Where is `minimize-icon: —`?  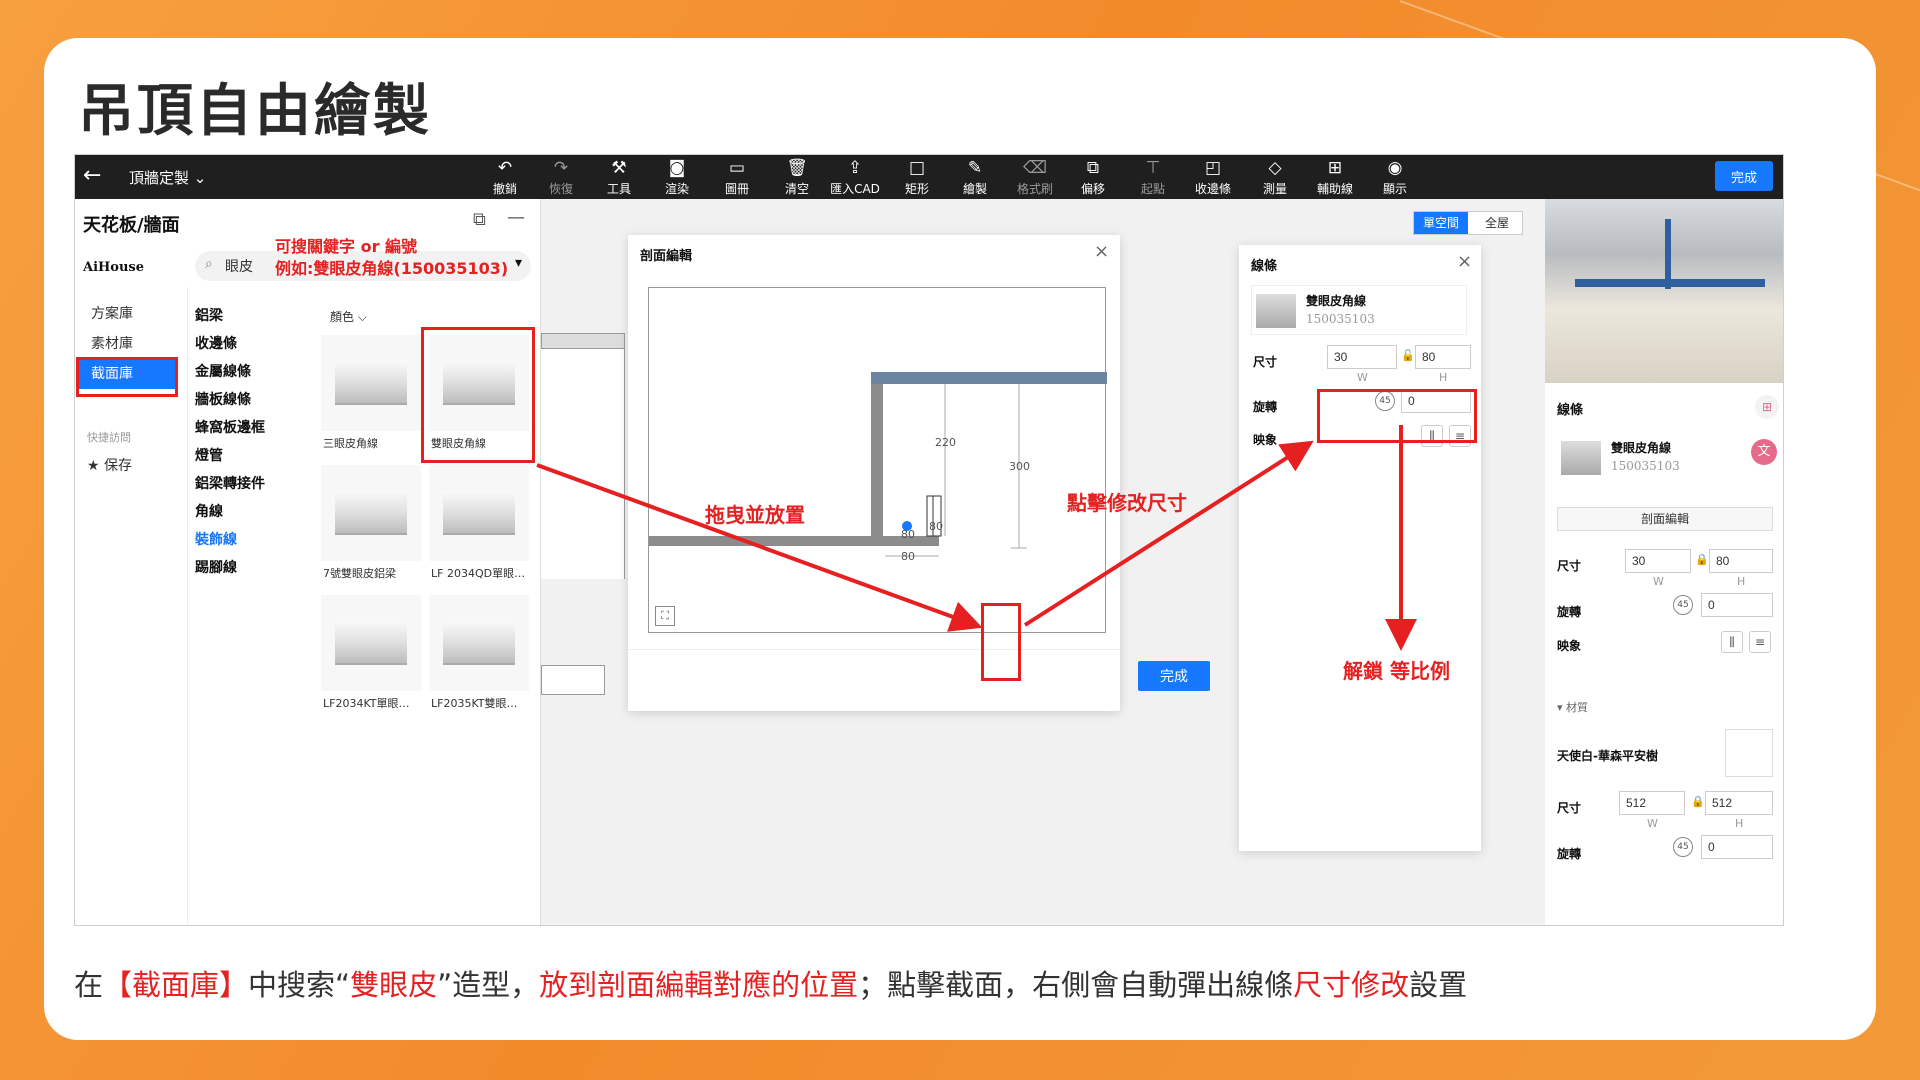
minimize-icon: — is located at coordinates (516, 217).